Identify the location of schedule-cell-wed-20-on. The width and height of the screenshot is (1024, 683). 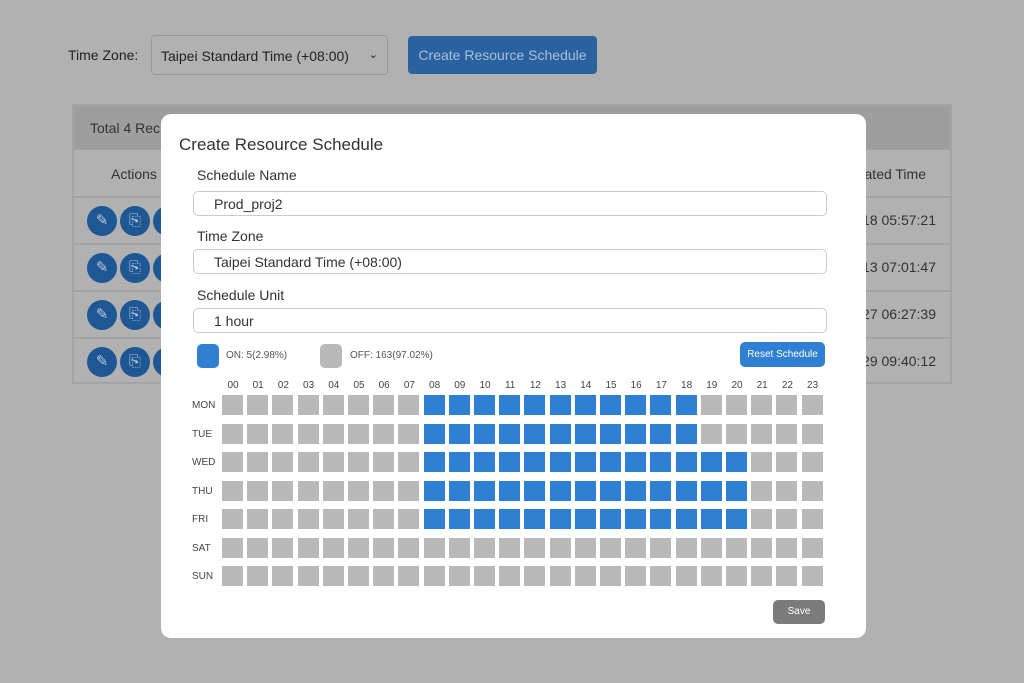
(736, 462).